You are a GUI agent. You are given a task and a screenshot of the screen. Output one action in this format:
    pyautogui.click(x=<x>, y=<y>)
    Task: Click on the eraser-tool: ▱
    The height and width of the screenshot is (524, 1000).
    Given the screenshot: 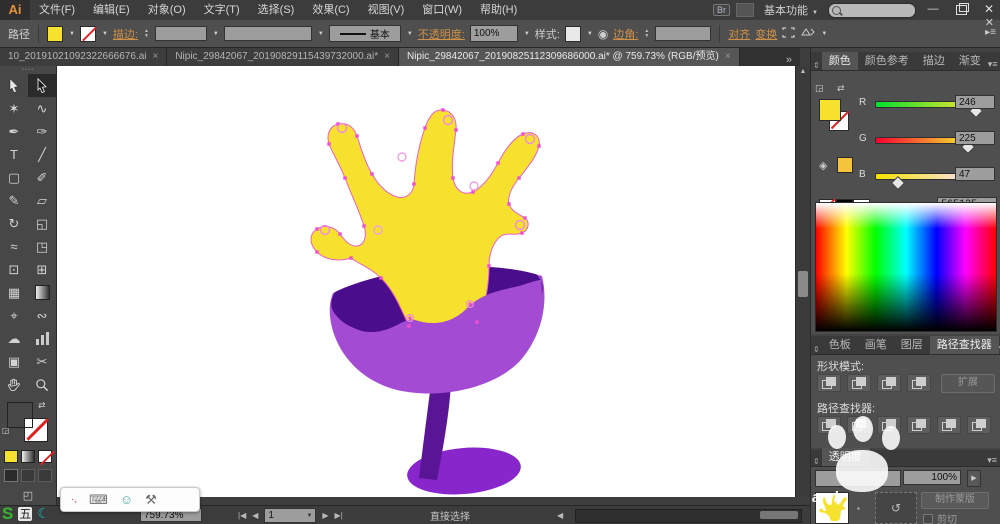 What is the action you would take?
    pyautogui.click(x=42, y=200)
    